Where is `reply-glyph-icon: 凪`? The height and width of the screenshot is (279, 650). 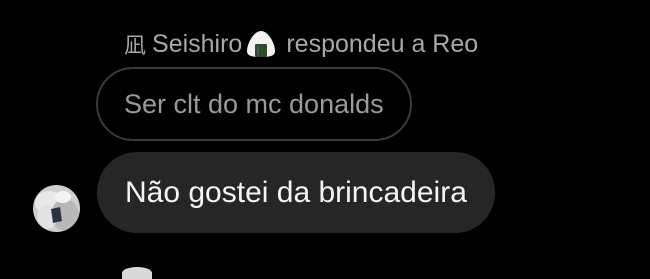
reply-glyph-icon: 凪 is located at coordinates (135, 45).